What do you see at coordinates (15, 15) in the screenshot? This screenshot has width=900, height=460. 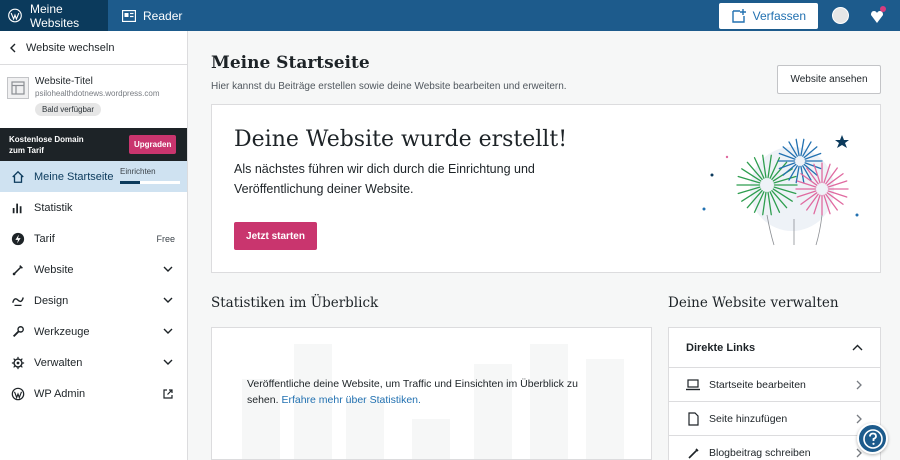 I see `wordpress-logo-icon` at bounding box center [15, 15].